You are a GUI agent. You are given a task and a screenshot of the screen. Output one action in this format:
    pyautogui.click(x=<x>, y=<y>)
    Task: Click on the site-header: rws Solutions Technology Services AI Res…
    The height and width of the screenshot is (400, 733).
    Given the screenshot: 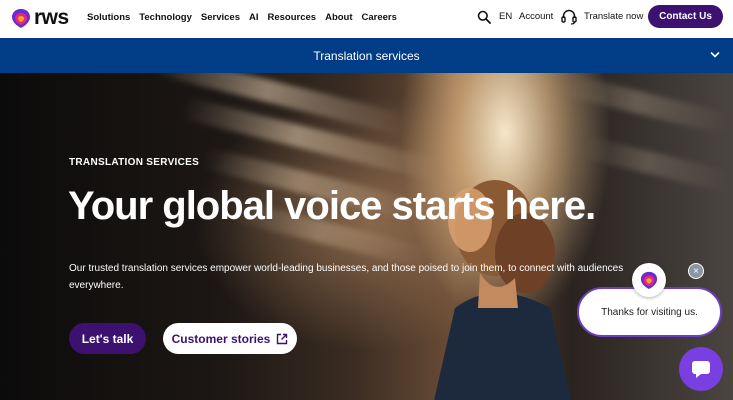 What is the action you would take?
    pyautogui.click(x=366, y=19)
    